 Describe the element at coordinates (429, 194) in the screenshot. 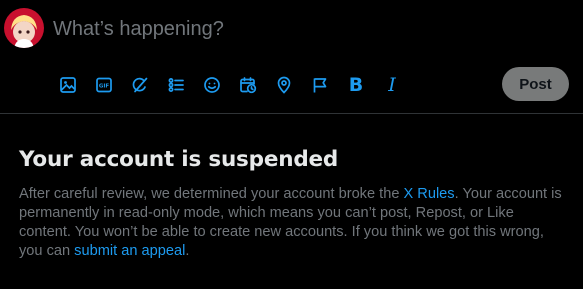

I see `x-rules-link: X Rules` at that location.